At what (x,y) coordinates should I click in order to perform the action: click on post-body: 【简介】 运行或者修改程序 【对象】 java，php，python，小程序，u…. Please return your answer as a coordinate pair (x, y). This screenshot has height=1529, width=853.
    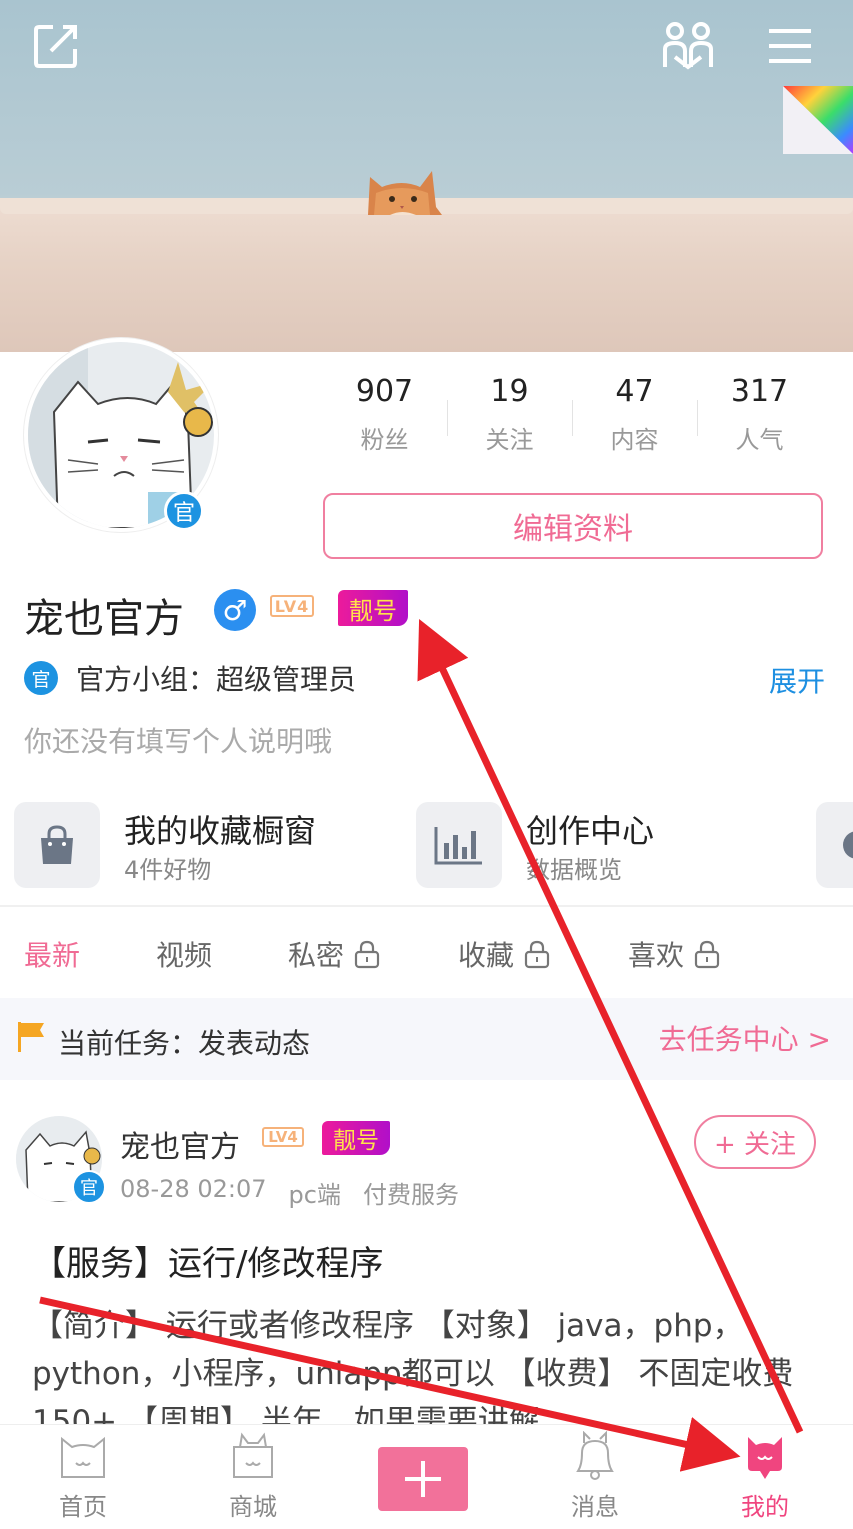
    Looking at the image, I should click on (427, 1363).